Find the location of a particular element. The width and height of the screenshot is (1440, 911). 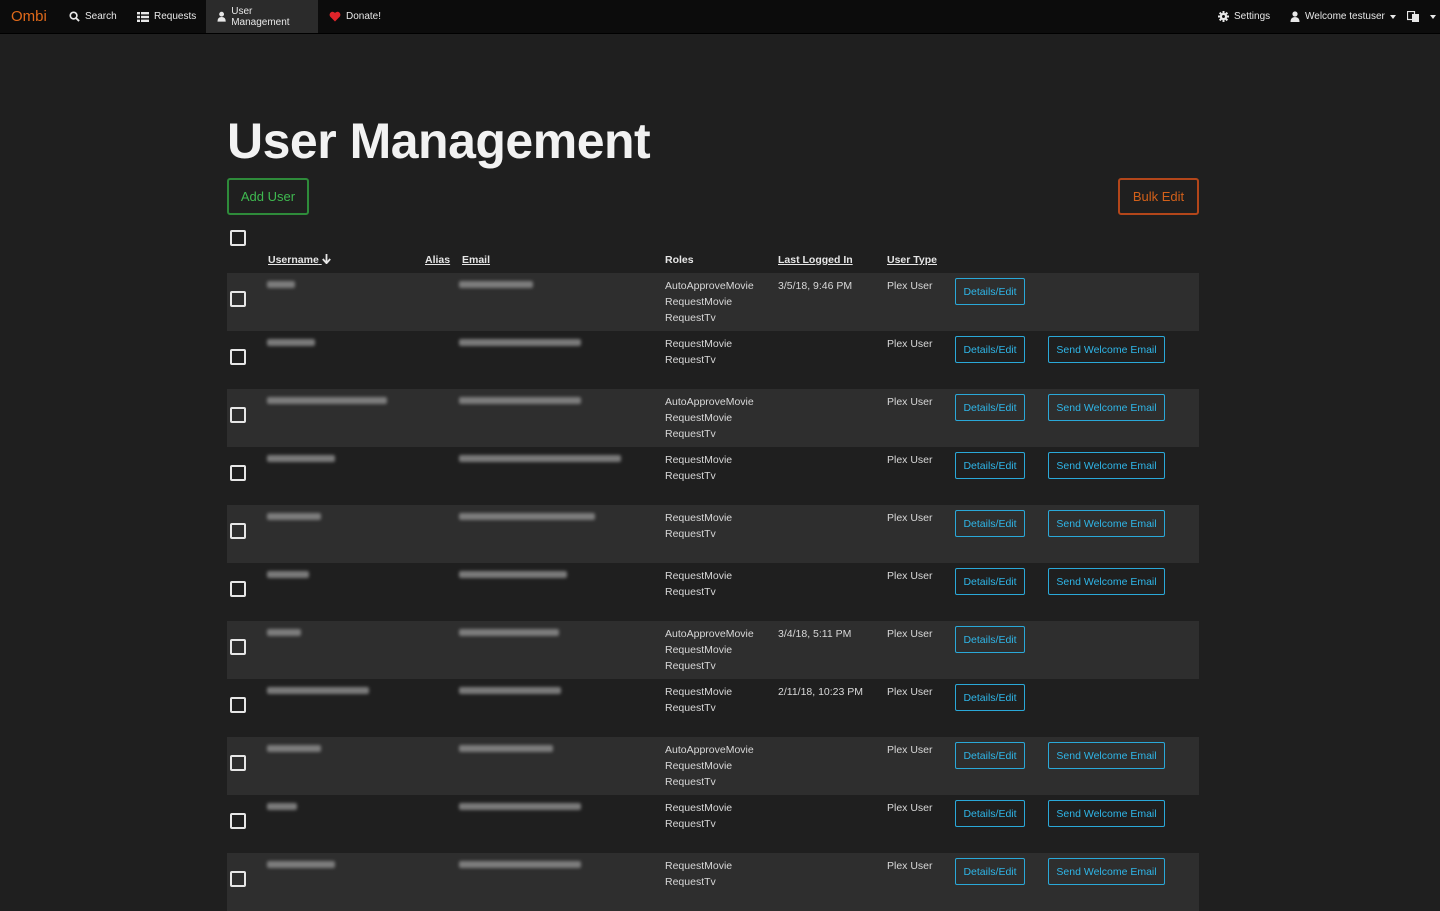

nav-requests: Requests is located at coordinates (166, 16).